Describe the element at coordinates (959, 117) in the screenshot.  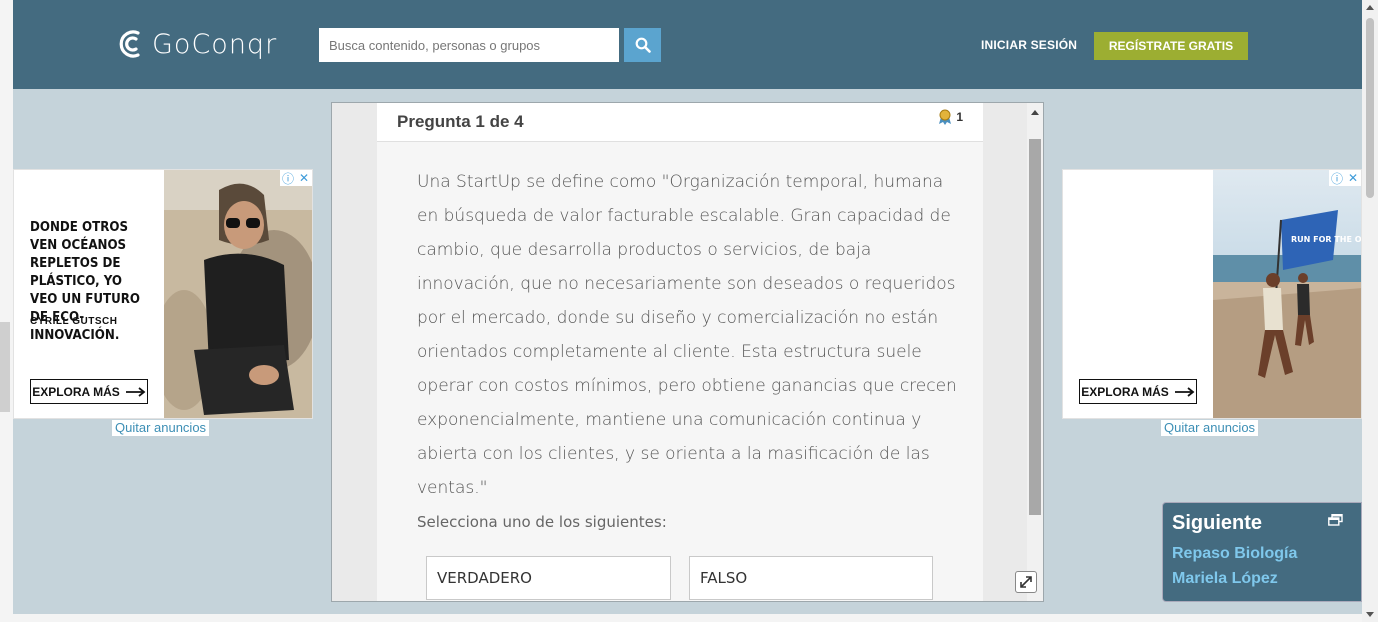
I see `points-value: 1` at that location.